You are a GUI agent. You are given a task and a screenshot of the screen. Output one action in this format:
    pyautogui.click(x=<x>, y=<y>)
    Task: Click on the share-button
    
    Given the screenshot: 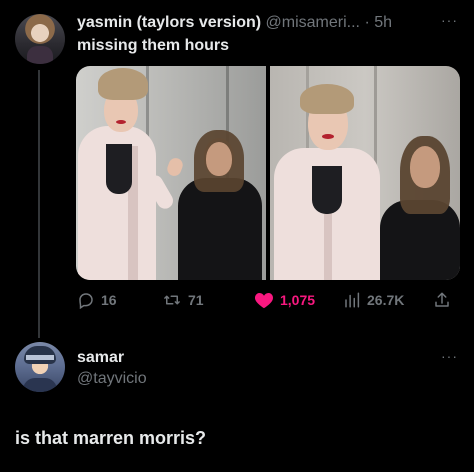 What is the action you would take?
    pyautogui.click(x=442, y=300)
    